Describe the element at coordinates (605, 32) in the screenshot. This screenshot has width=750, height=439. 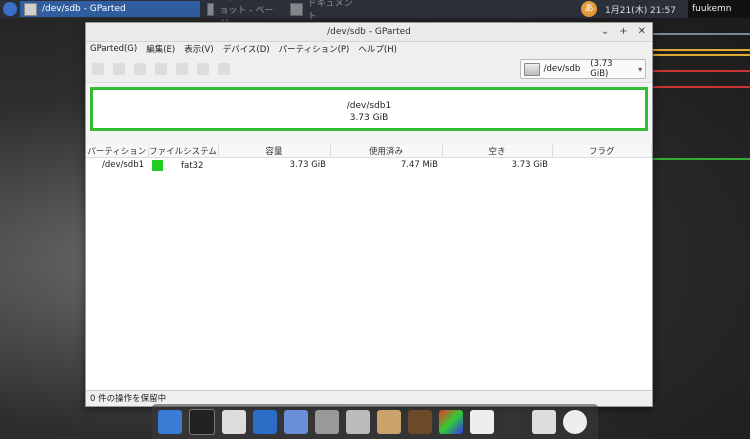
I see `minimize-button: ⌄` at that location.